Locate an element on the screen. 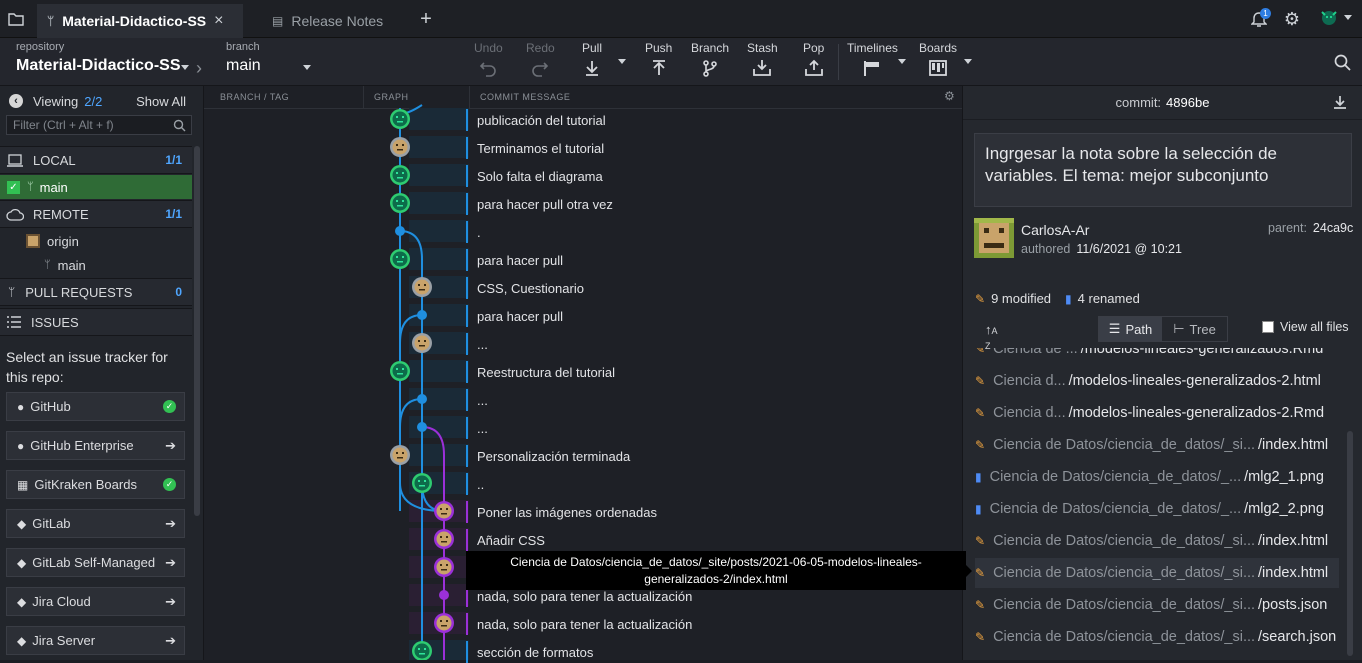 This screenshot has width=1362, height=663. tracker-jira-cloud: ◆ Jira Cloud ➔ is located at coordinates (95, 601).